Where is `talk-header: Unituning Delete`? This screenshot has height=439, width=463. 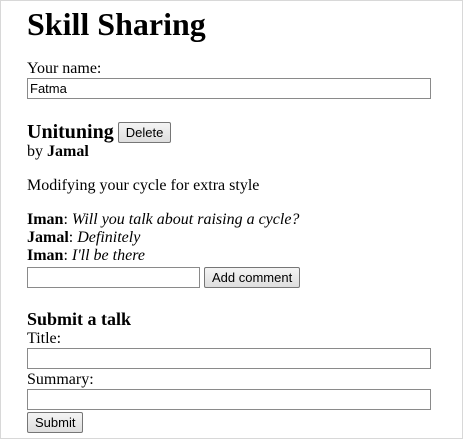
talk-header: Unituning Delete is located at coordinates (229, 132).